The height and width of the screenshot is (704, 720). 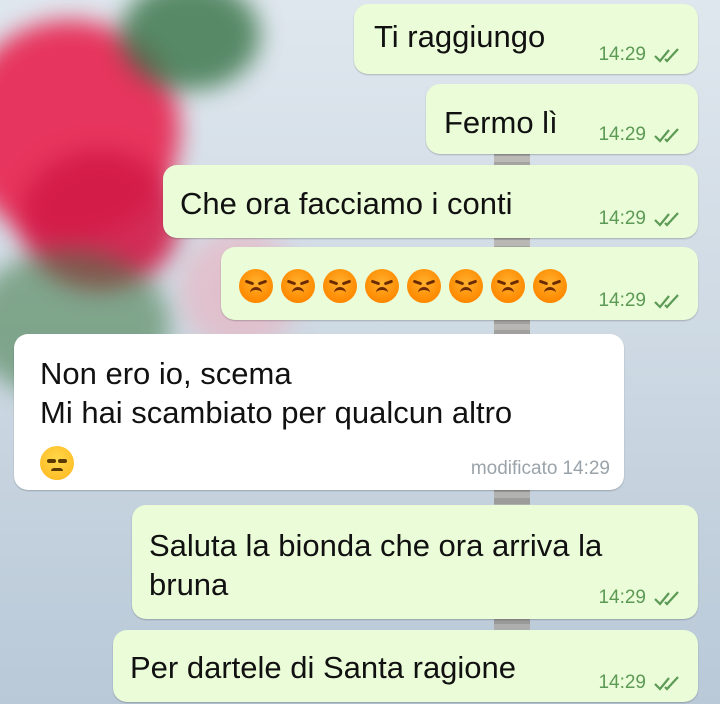 I want to click on message-bubble-outgoing: Ti raggiungo 14:29, so click(x=526, y=39).